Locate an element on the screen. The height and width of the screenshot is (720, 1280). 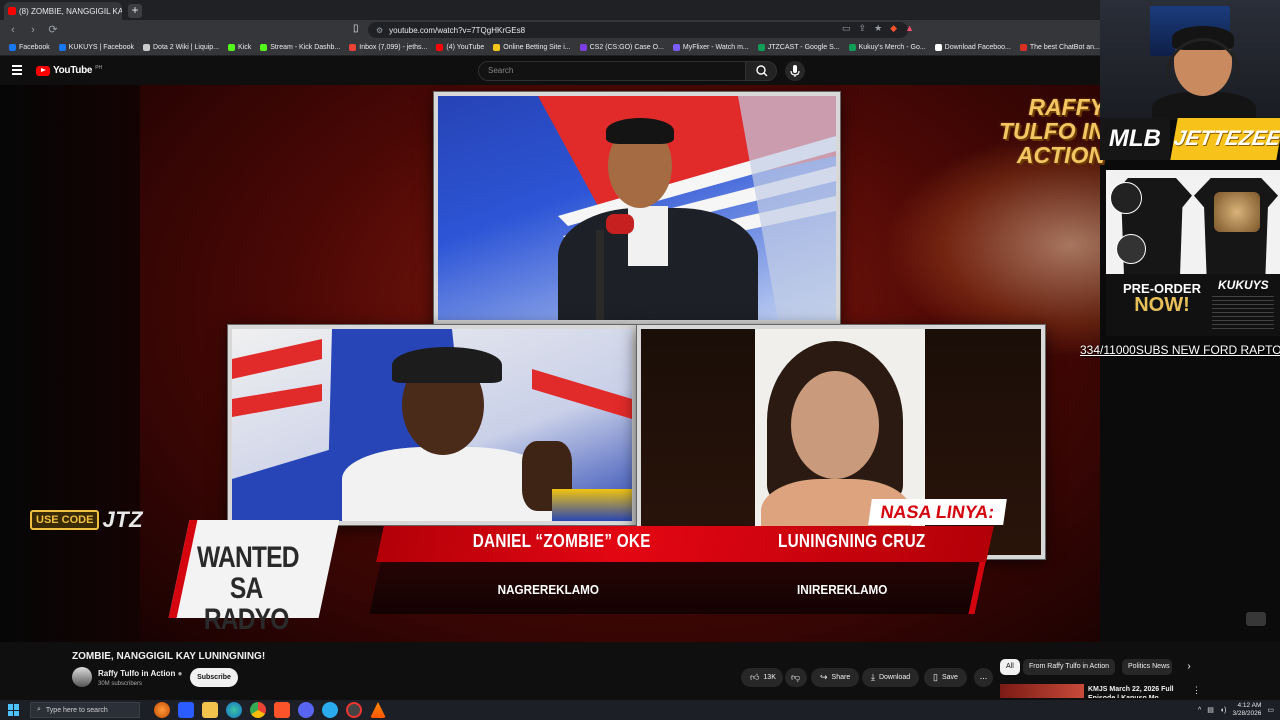
share-page-icon: ⇪ is located at coordinates (863, 28).